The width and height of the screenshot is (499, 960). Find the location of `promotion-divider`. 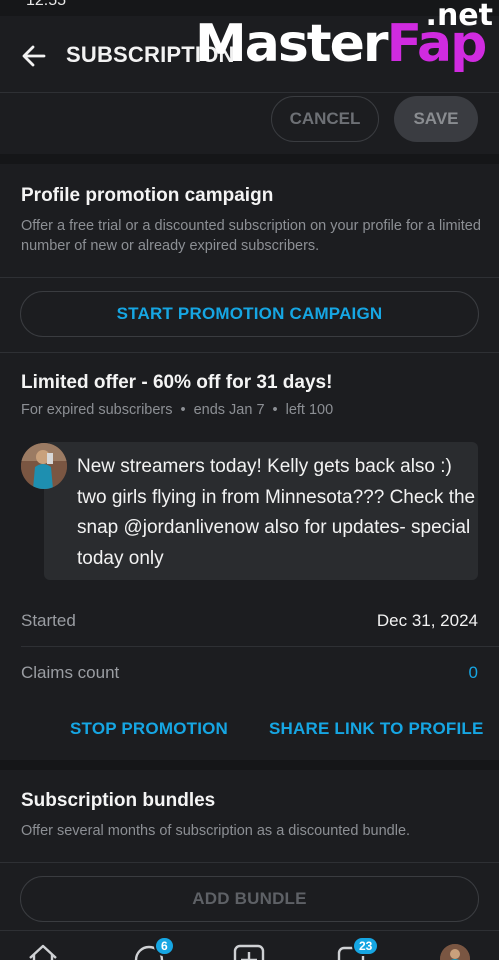

promotion-divider is located at coordinates (249, 277).